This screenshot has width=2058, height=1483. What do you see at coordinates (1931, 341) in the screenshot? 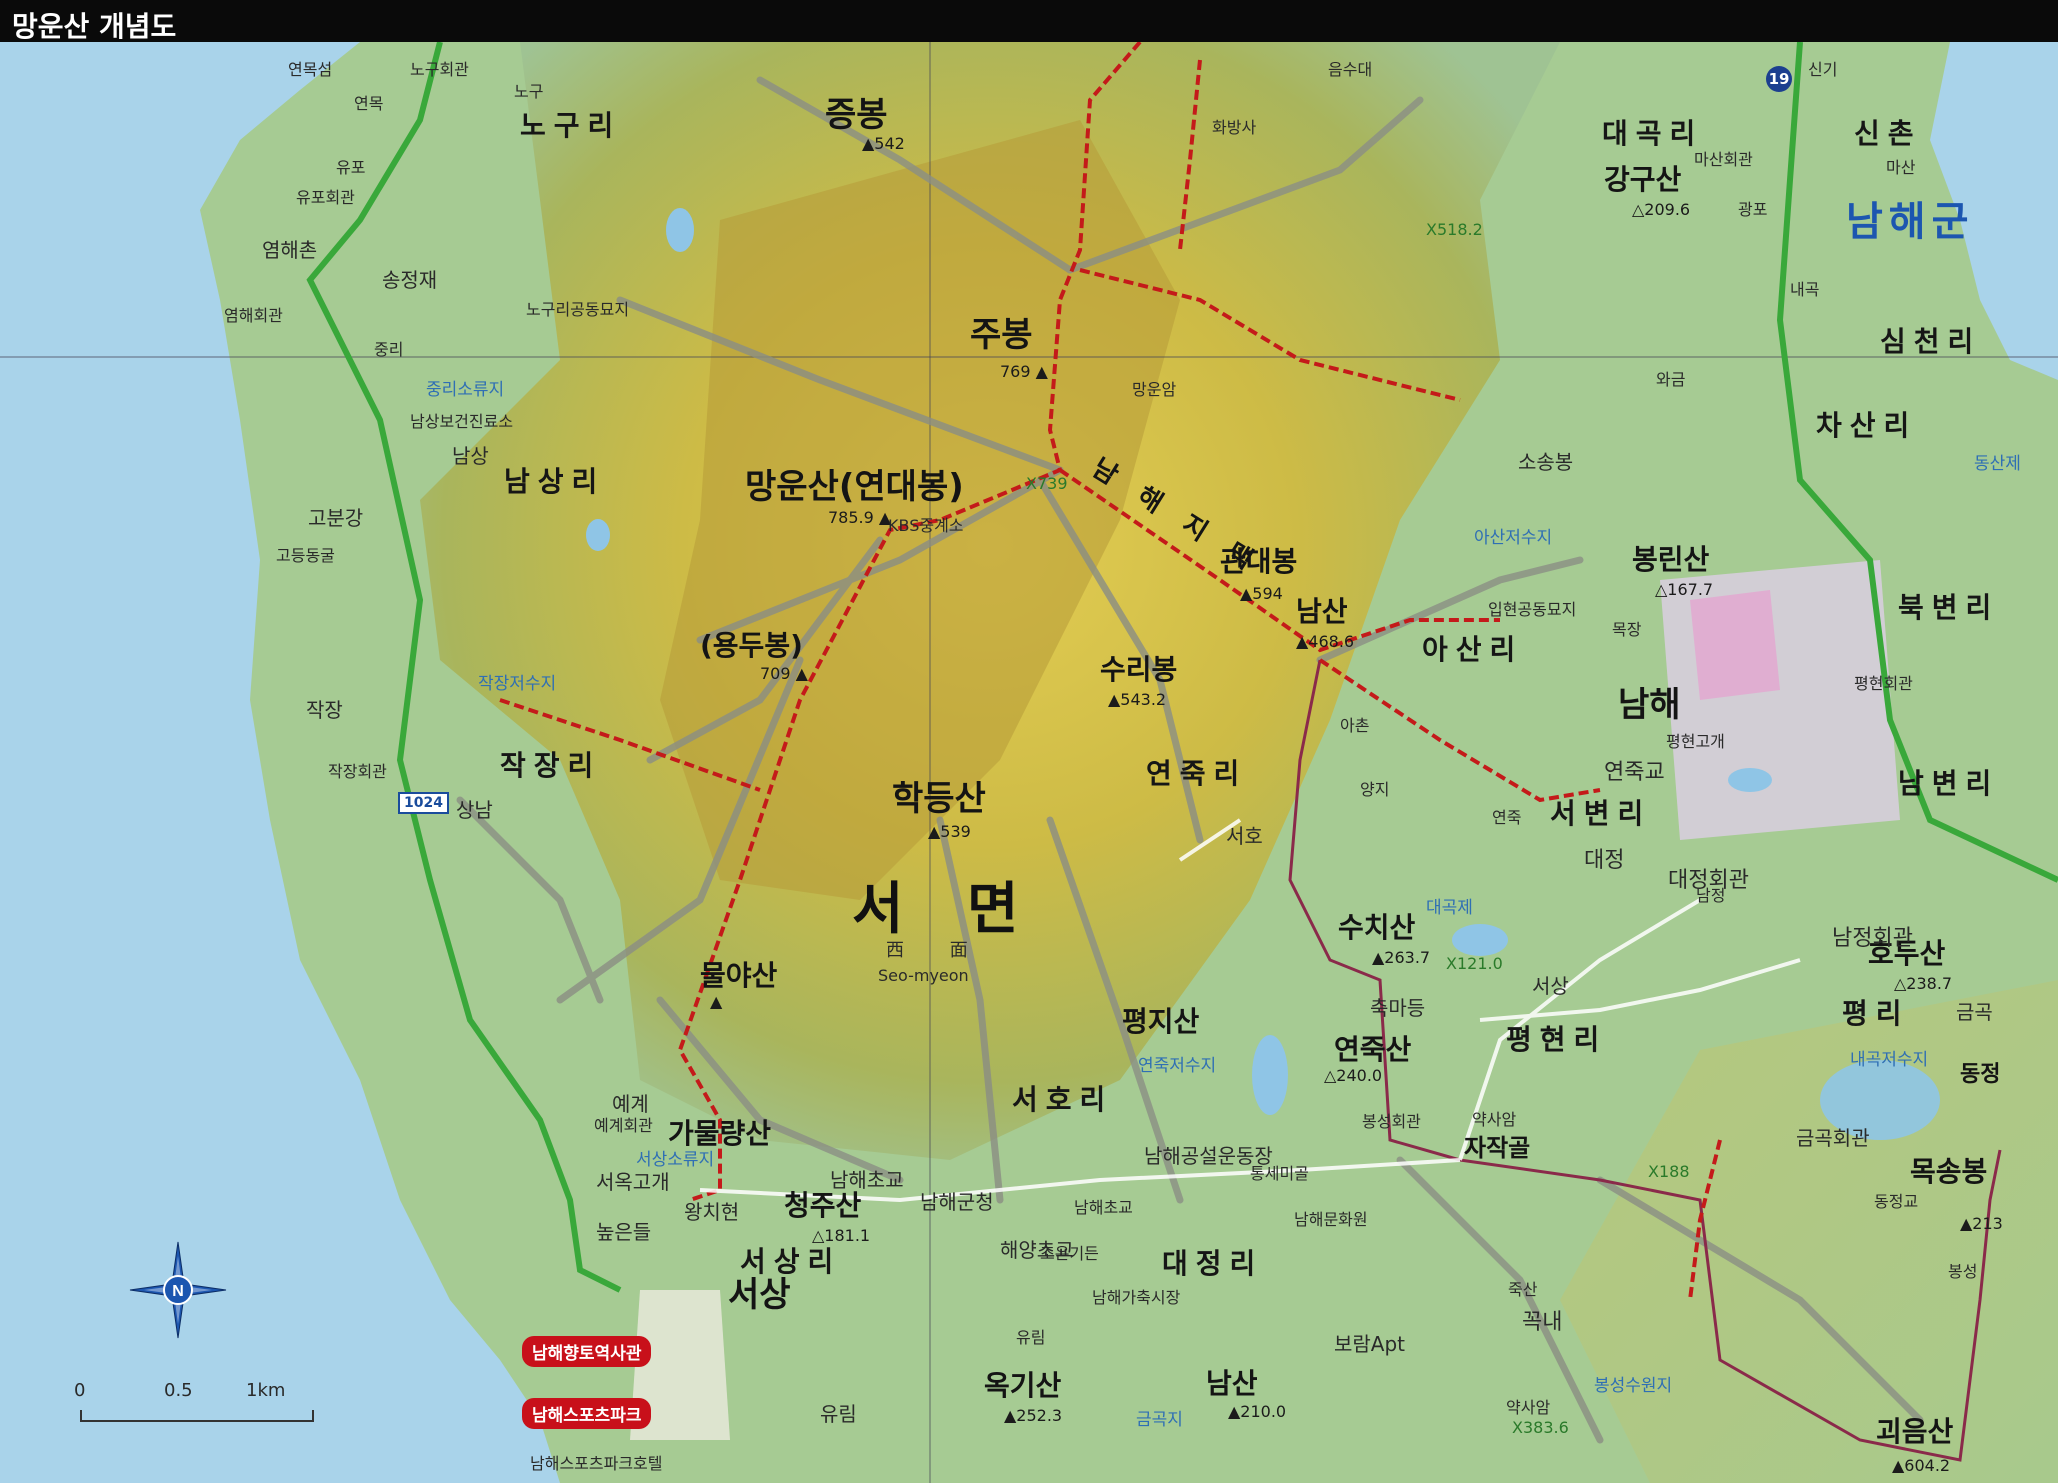
I see `village-label: 심천리` at bounding box center [1931, 341].